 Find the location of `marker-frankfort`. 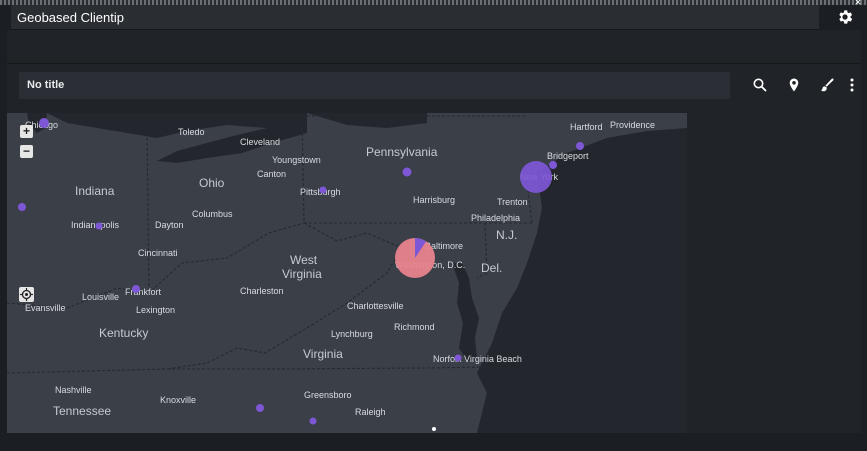

marker-frankfort is located at coordinates (136, 289).